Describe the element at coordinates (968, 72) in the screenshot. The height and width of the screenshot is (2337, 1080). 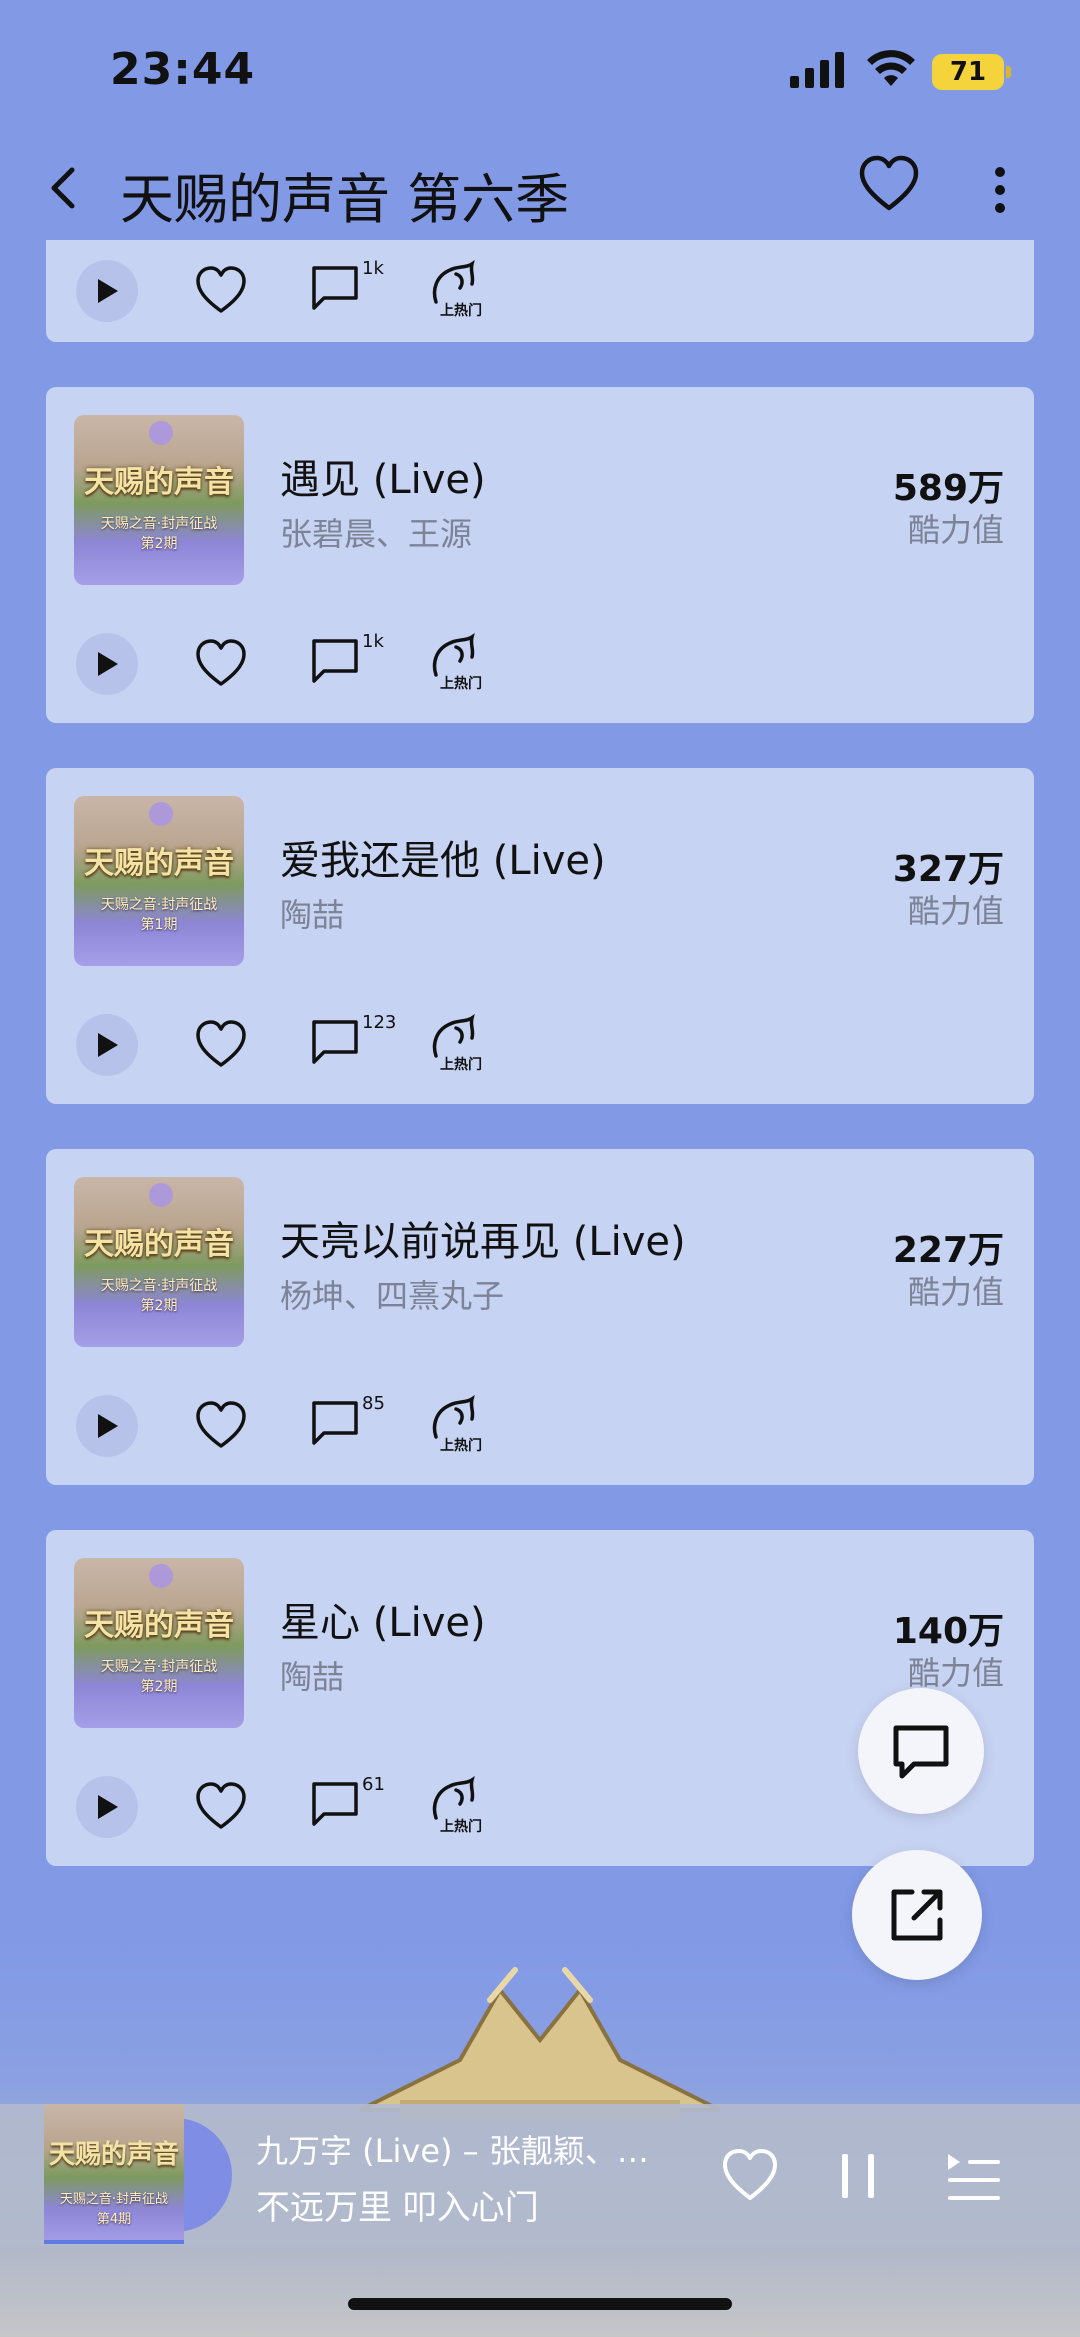
I see `battery-indicator: 71` at that location.